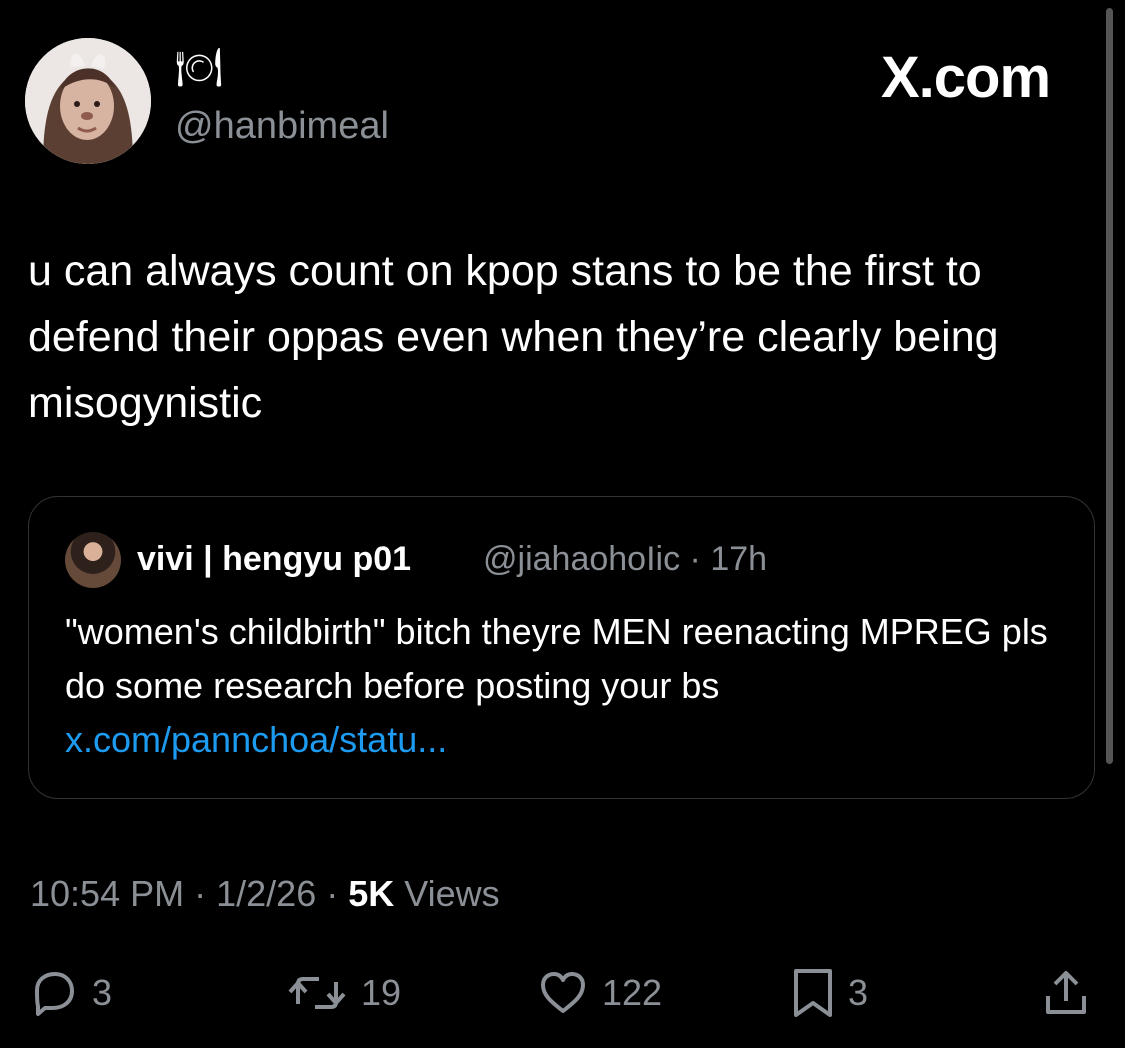  What do you see at coordinates (282, 126) in the screenshot?
I see `author-handle: @hanbimeal` at bounding box center [282, 126].